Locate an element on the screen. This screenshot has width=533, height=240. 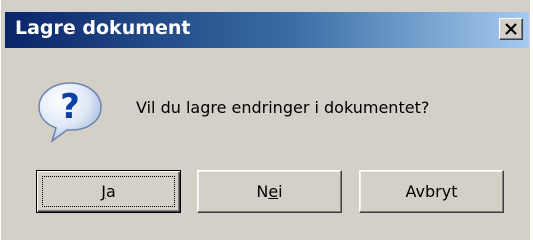
cancel-button-label: Avbryt is located at coordinates (431, 191).